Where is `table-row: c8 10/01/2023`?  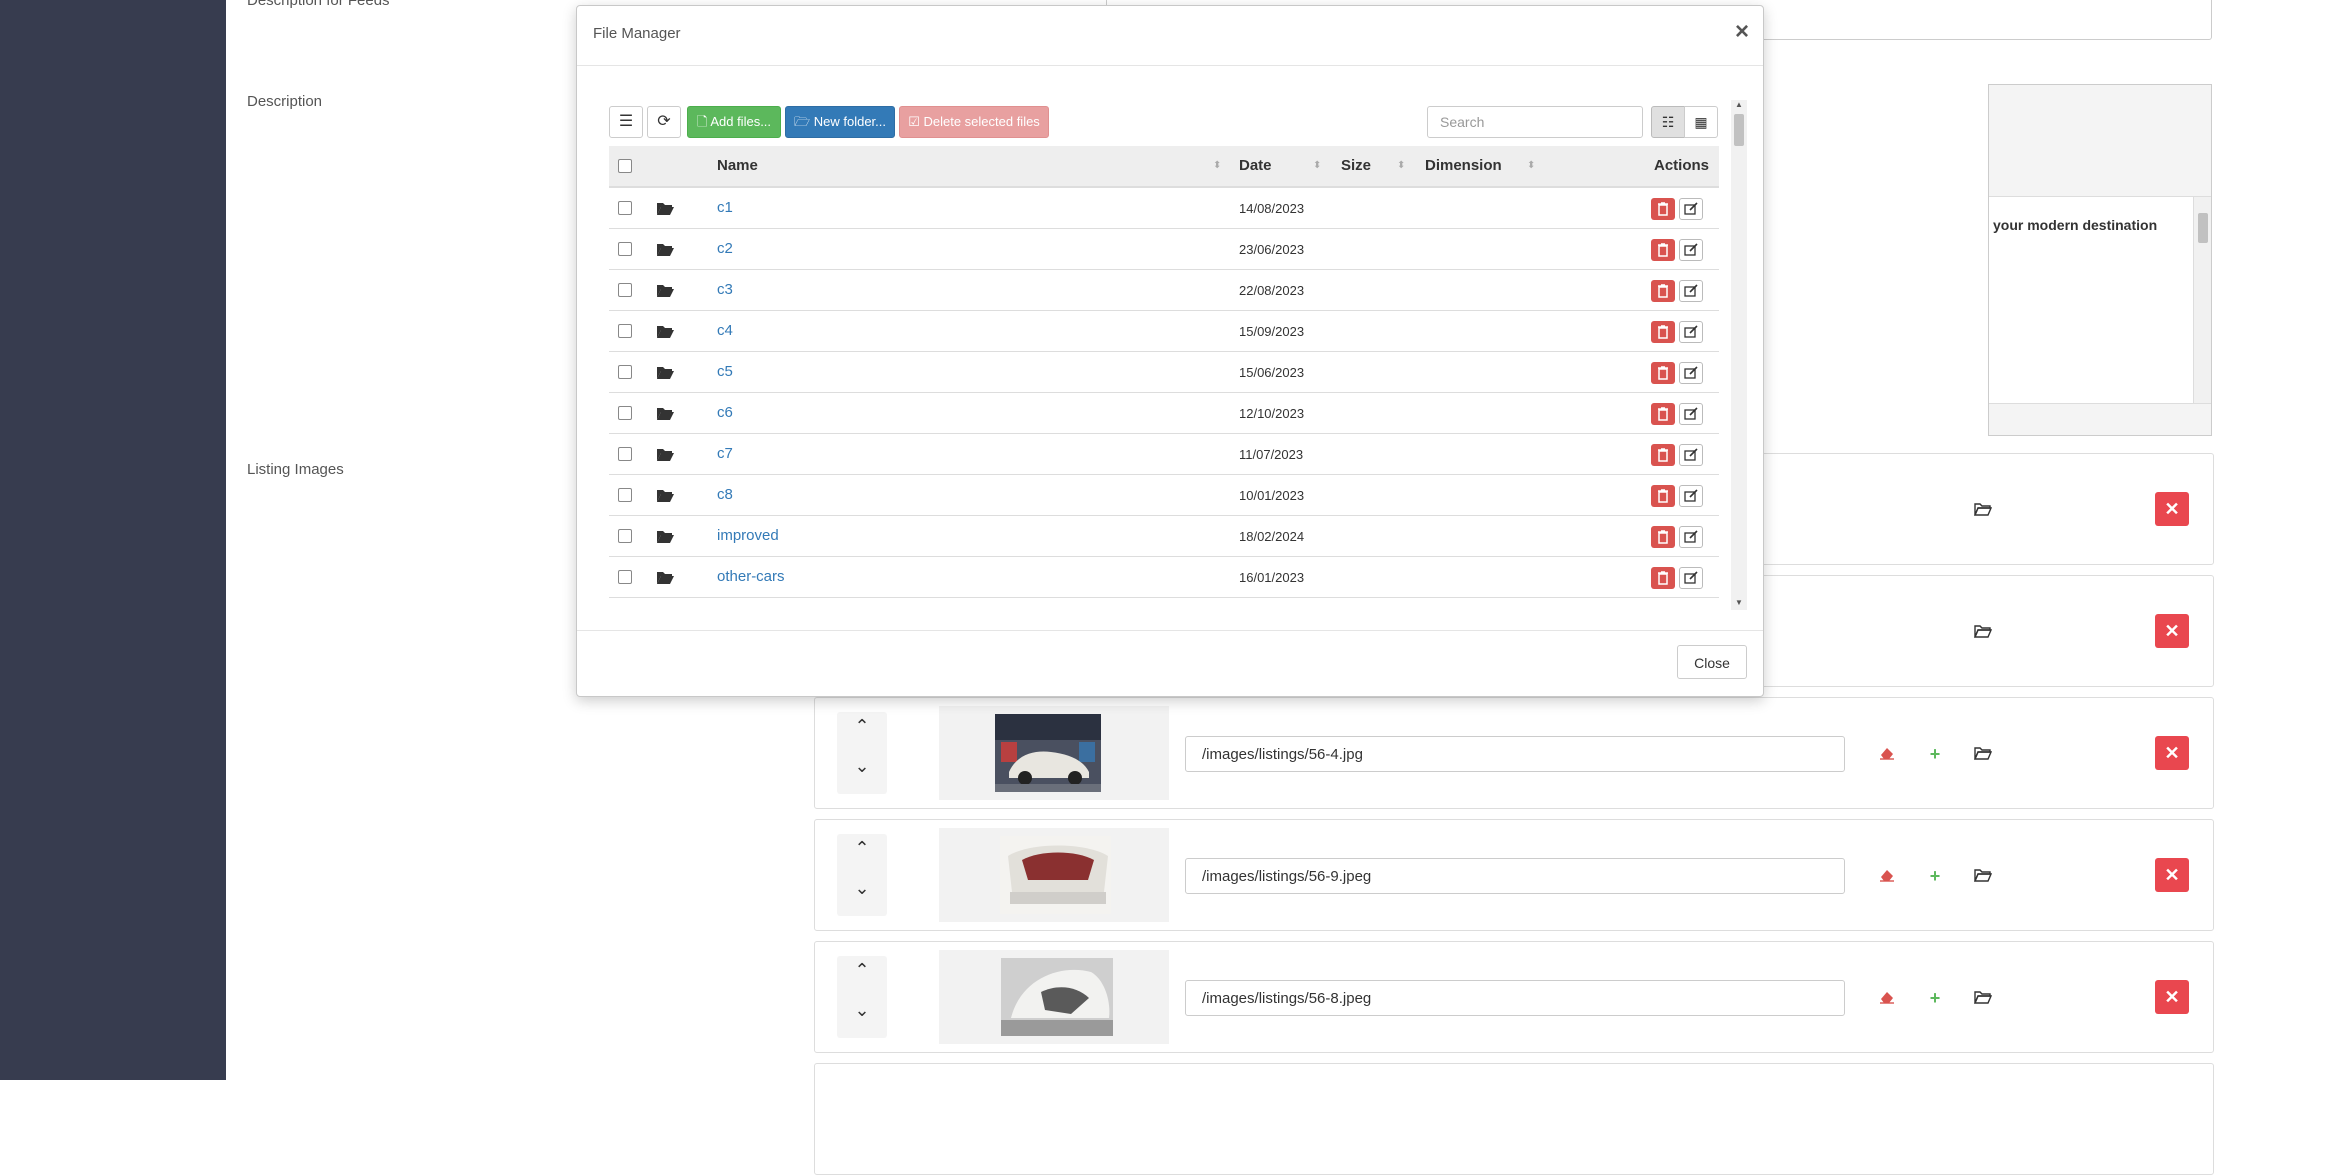
table-row: c8 10/01/2023 is located at coordinates (1164, 495).